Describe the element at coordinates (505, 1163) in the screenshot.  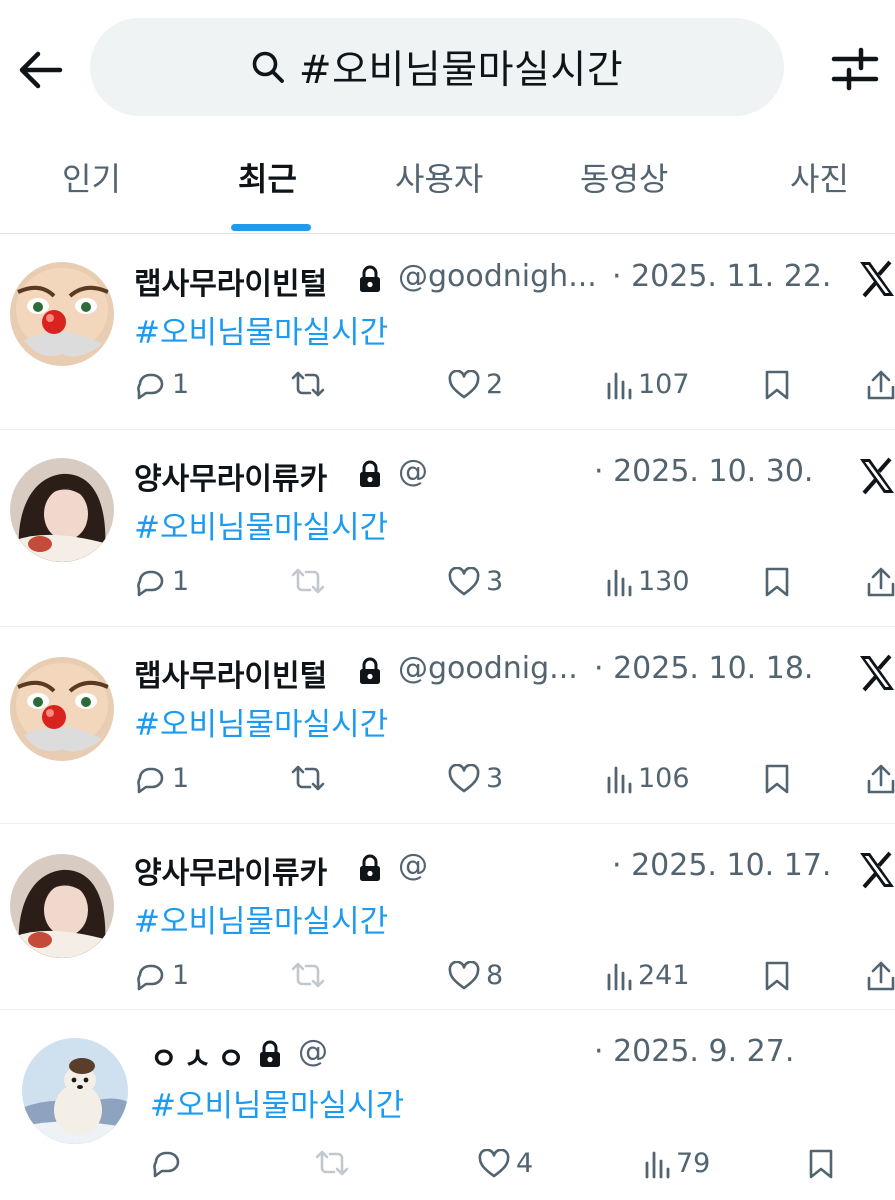
I see `like-button: 4` at that location.